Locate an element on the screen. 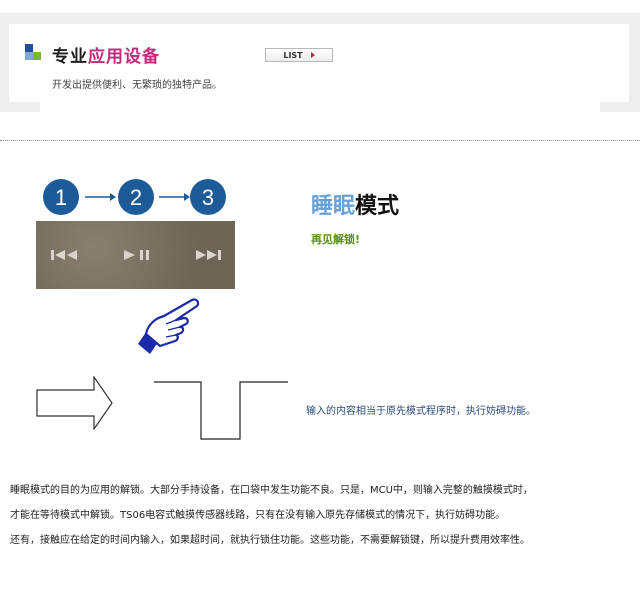  list-button: LIST is located at coordinates (299, 55).